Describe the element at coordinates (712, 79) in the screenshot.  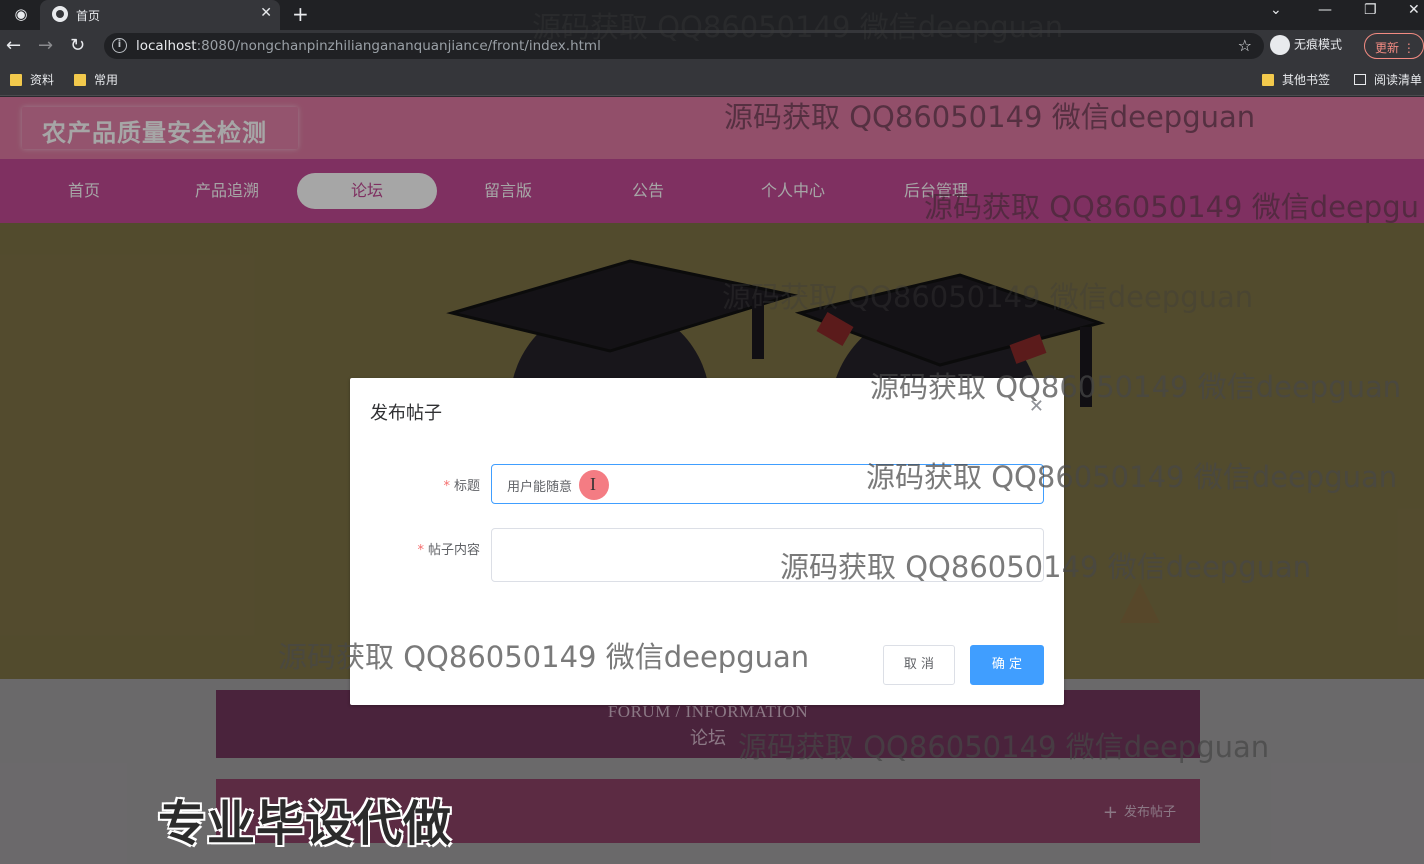
I see `bookmarks-bar: 资料 常用 其他书签 阅读清单` at that location.